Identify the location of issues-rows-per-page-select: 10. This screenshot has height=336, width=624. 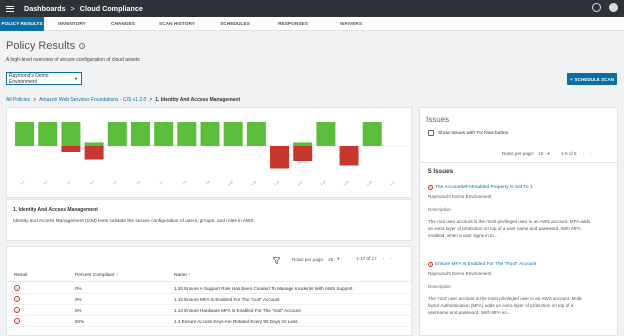
(540, 154).